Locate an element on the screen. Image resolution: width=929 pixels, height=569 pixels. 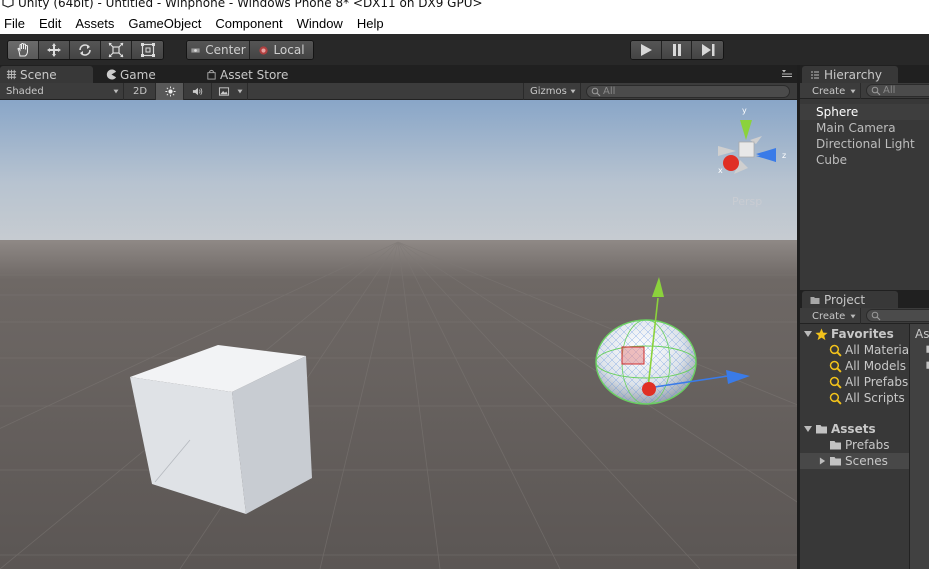
mode-2d-label: 2D is located at coordinates (140, 91).